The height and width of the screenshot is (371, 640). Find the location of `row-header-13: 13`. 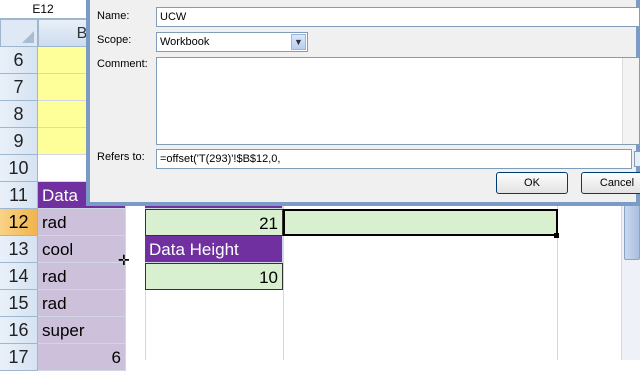

row-header-13: 13 is located at coordinates (19, 249).